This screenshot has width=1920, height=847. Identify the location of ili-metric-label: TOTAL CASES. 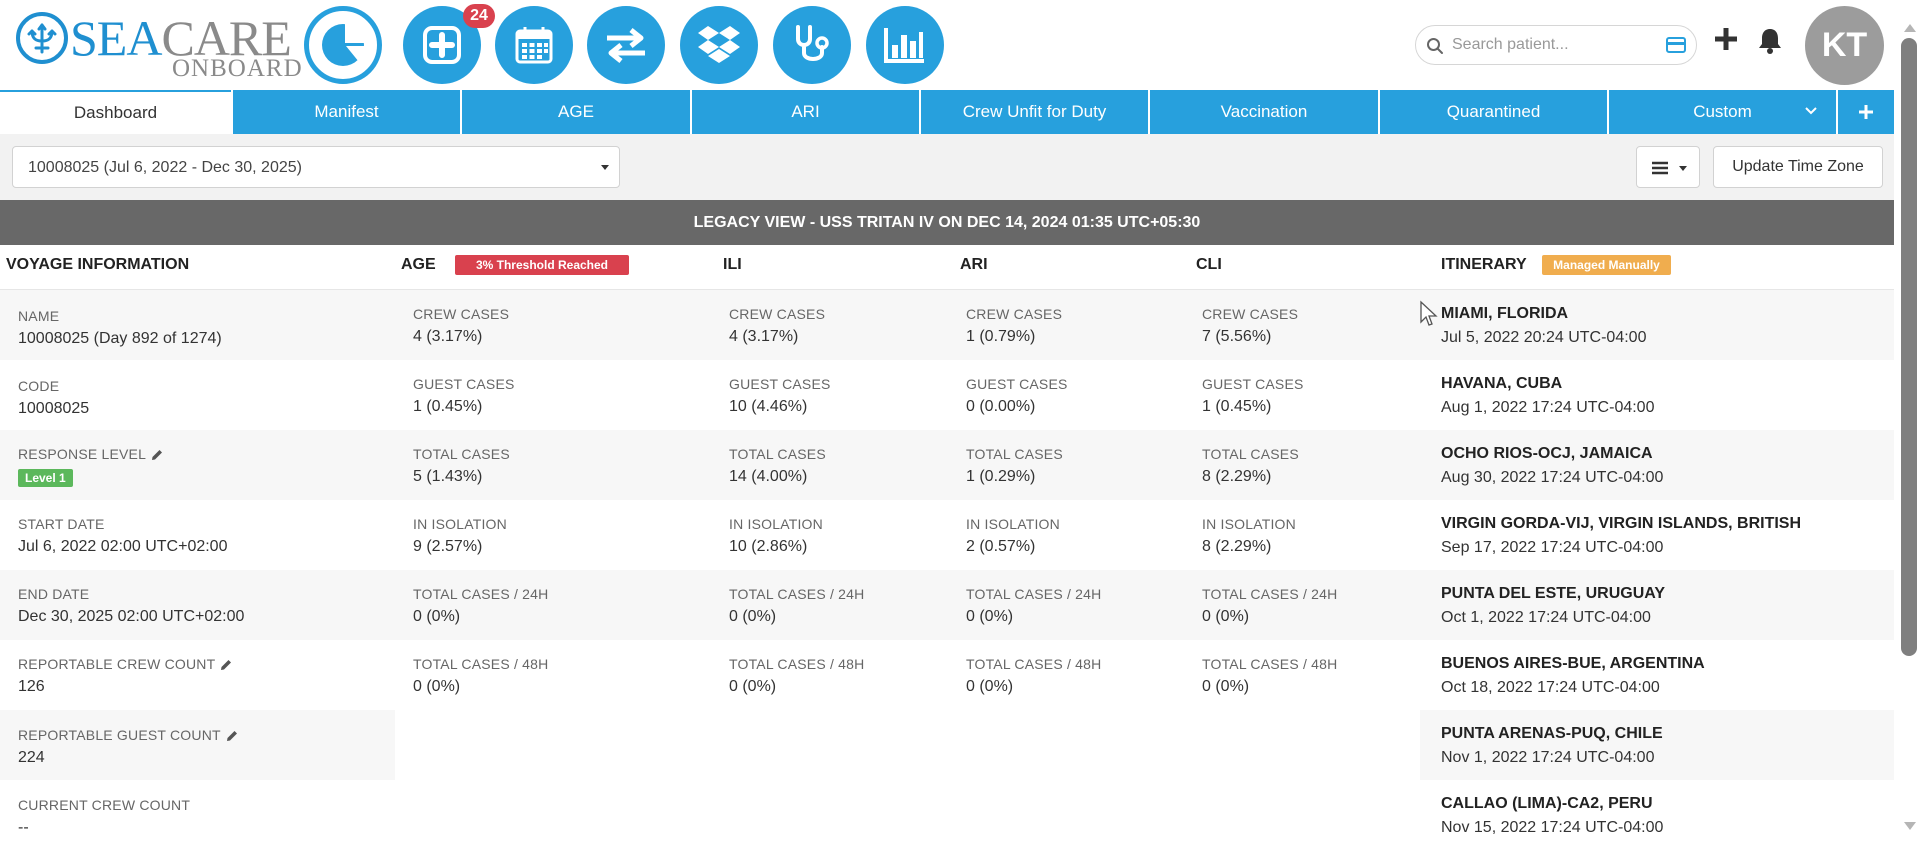
(777, 454).